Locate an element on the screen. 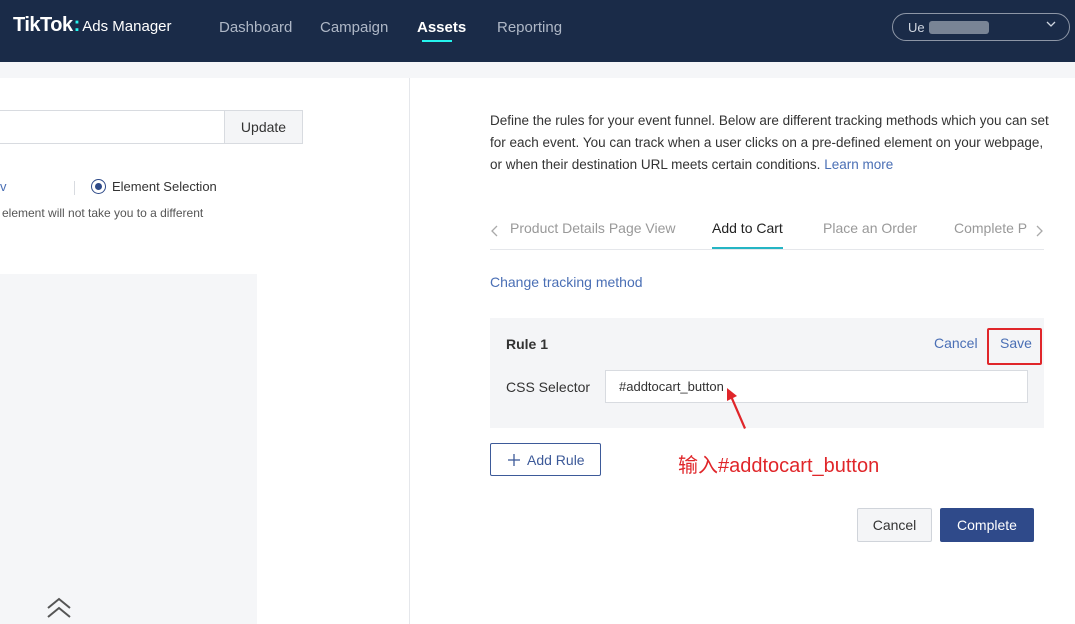  chevron-down-icon is located at coordinates (1051, 24).